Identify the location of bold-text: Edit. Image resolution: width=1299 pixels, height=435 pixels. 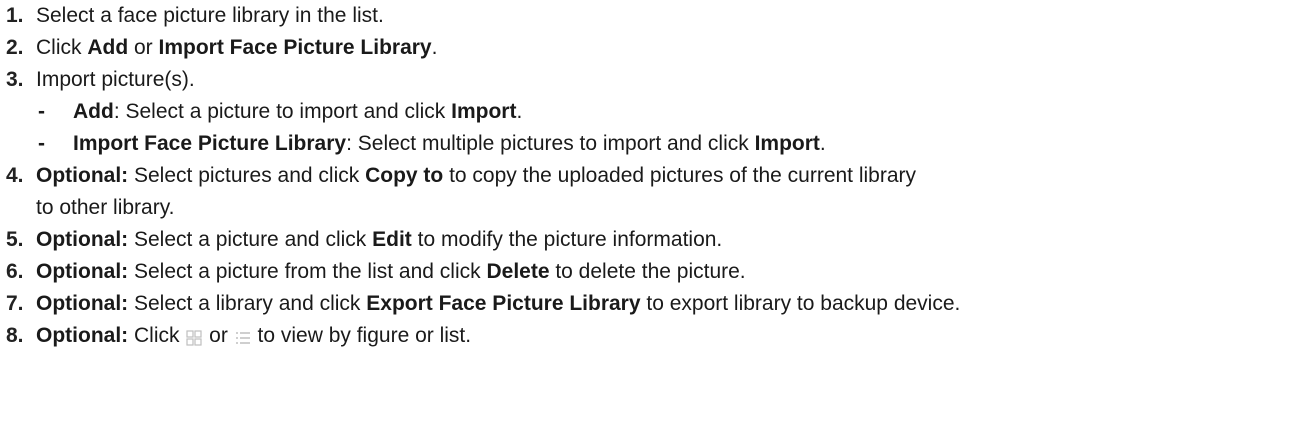
(392, 239).